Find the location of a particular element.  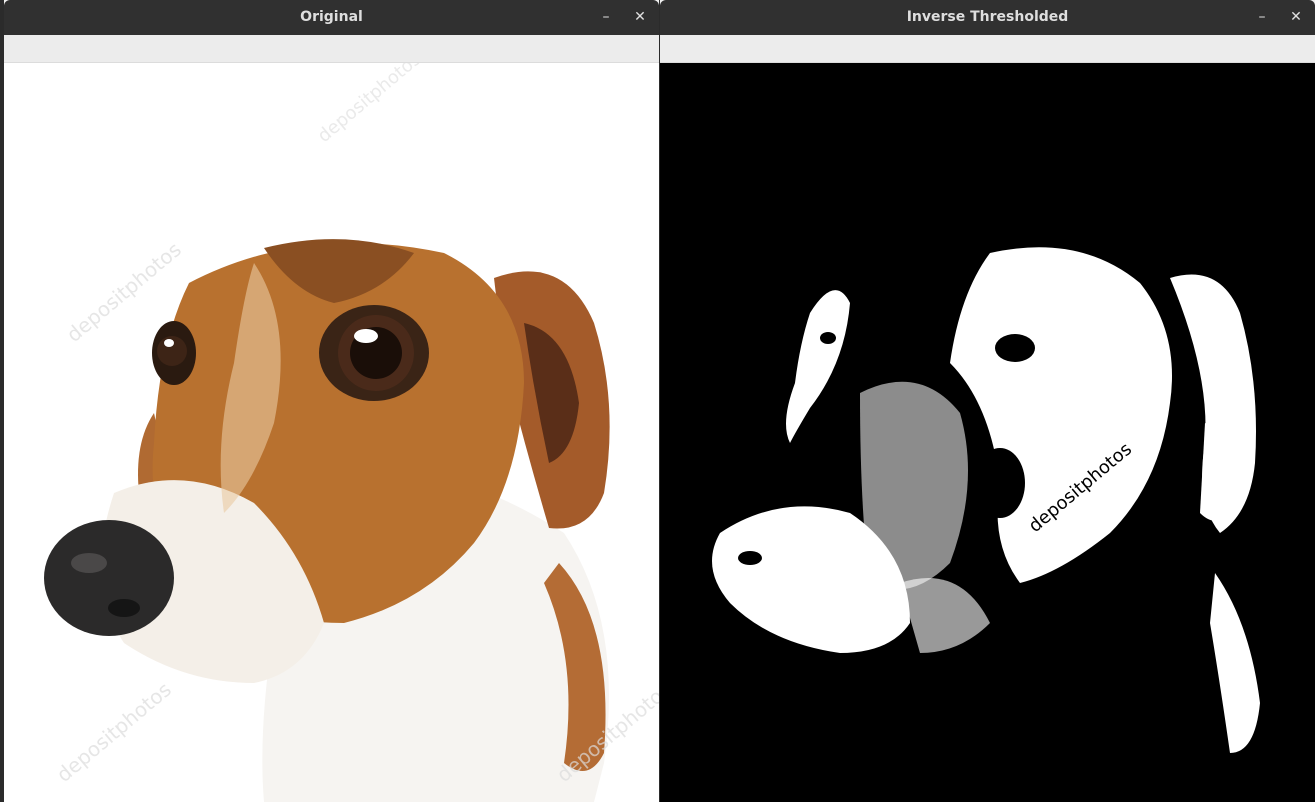

titlebar: Original – ✕ is located at coordinates (331, 17).